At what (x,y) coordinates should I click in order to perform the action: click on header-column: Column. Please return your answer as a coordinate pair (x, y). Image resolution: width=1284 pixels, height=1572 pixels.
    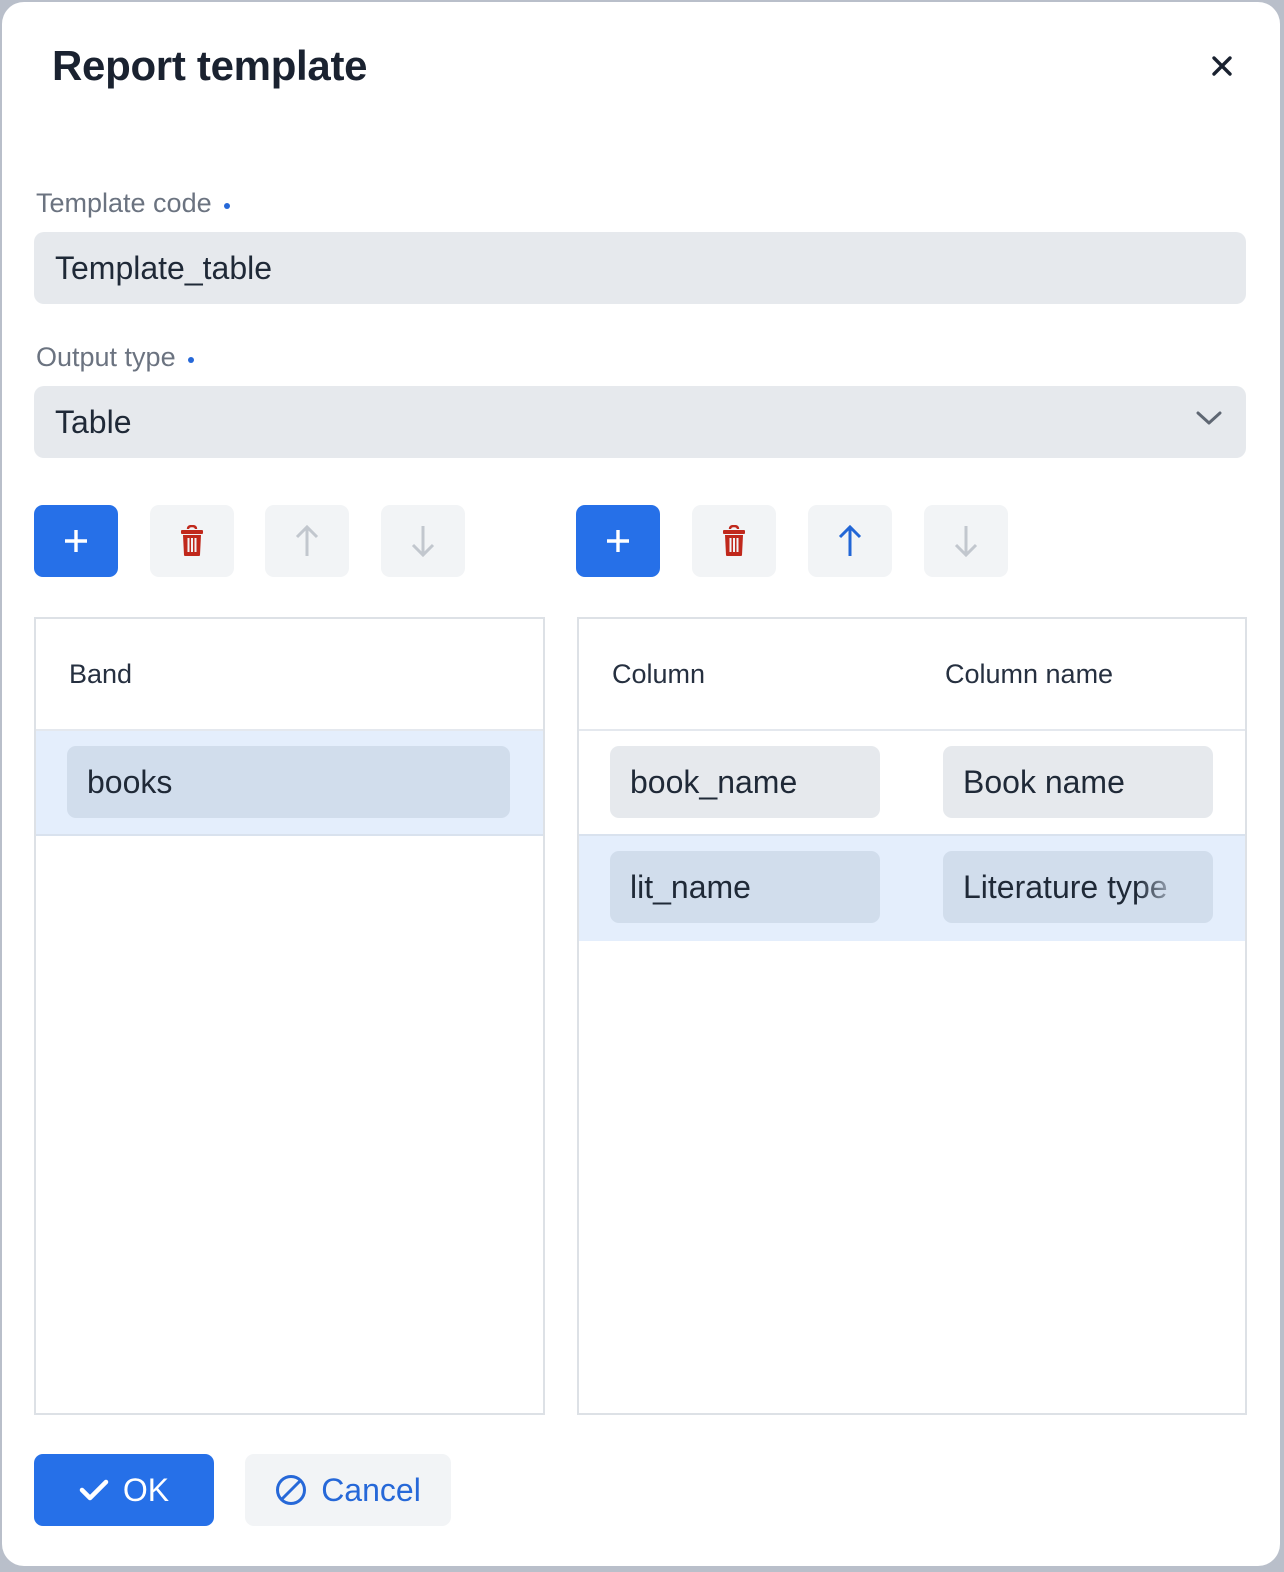
    Looking at the image, I should click on (659, 674).